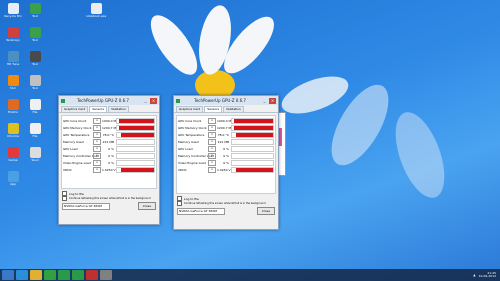  I want to click on shortcut-label: Skull, so click(35, 160).